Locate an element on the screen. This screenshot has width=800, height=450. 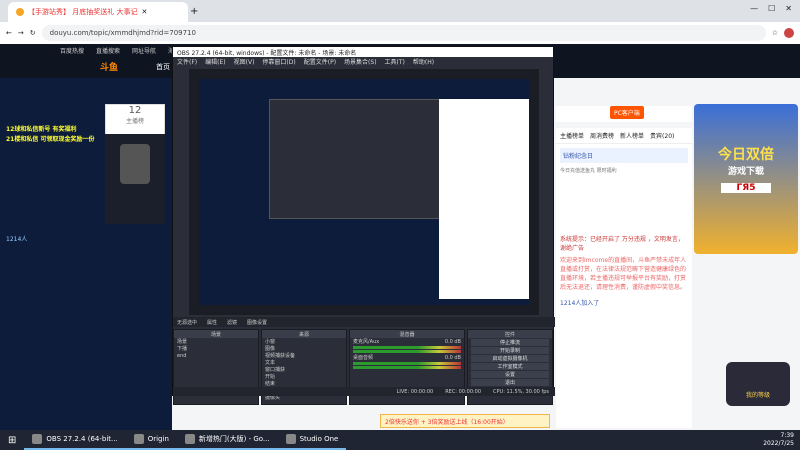
streamer-card is located at coordinates (135, 179).